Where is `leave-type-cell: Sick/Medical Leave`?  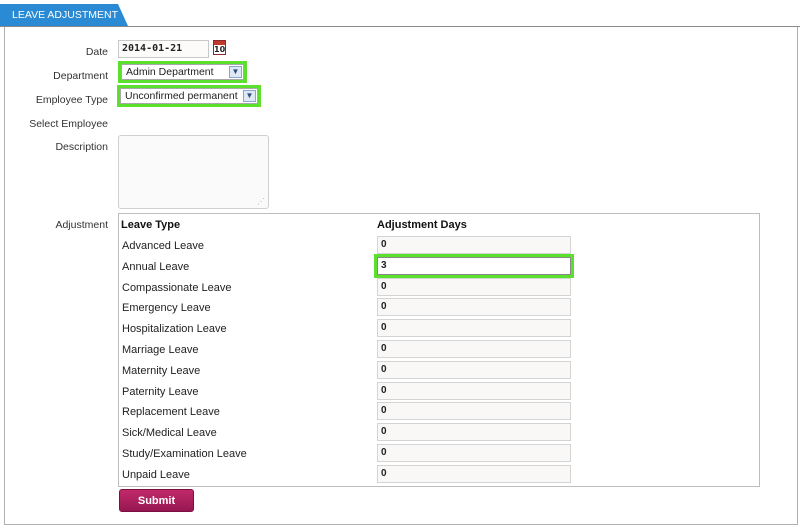 leave-type-cell: Sick/Medical Leave is located at coordinates (169, 433).